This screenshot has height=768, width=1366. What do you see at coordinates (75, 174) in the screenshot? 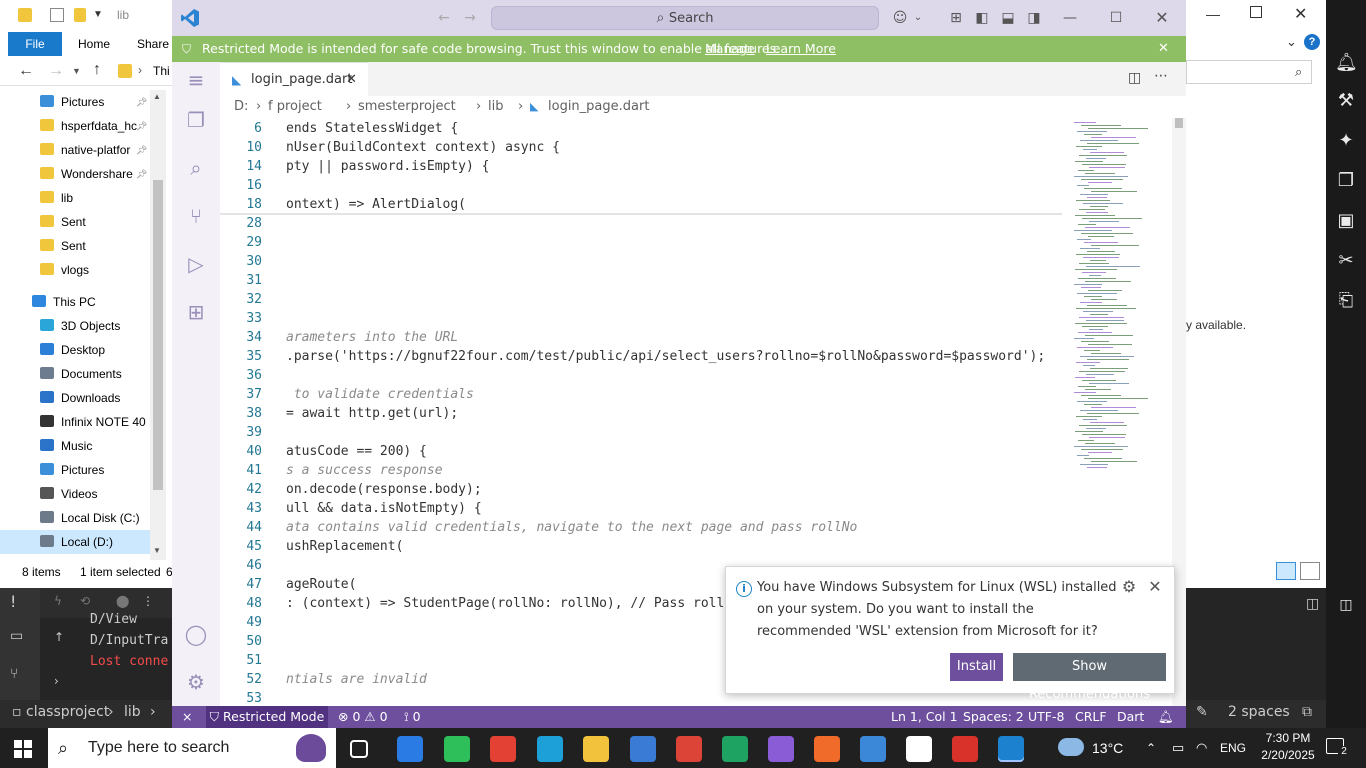
I see `nav-item: Wondershare 📌︎` at bounding box center [75, 174].